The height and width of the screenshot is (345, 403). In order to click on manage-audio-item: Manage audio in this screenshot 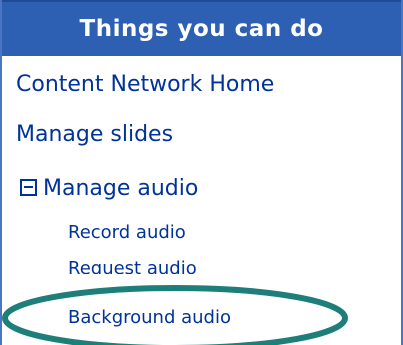, I will do `click(109, 188)`.